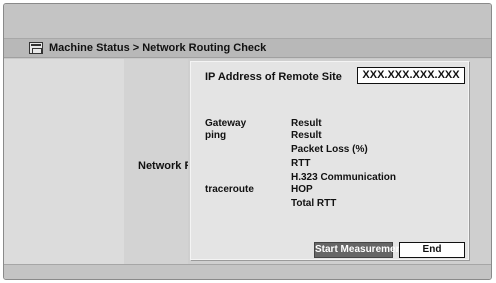 This screenshot has width=496, height=283. What do you see at coordinates (306, 135) in the screenshot?
I see `ping-result: Result` at bounding box center [306, 135].